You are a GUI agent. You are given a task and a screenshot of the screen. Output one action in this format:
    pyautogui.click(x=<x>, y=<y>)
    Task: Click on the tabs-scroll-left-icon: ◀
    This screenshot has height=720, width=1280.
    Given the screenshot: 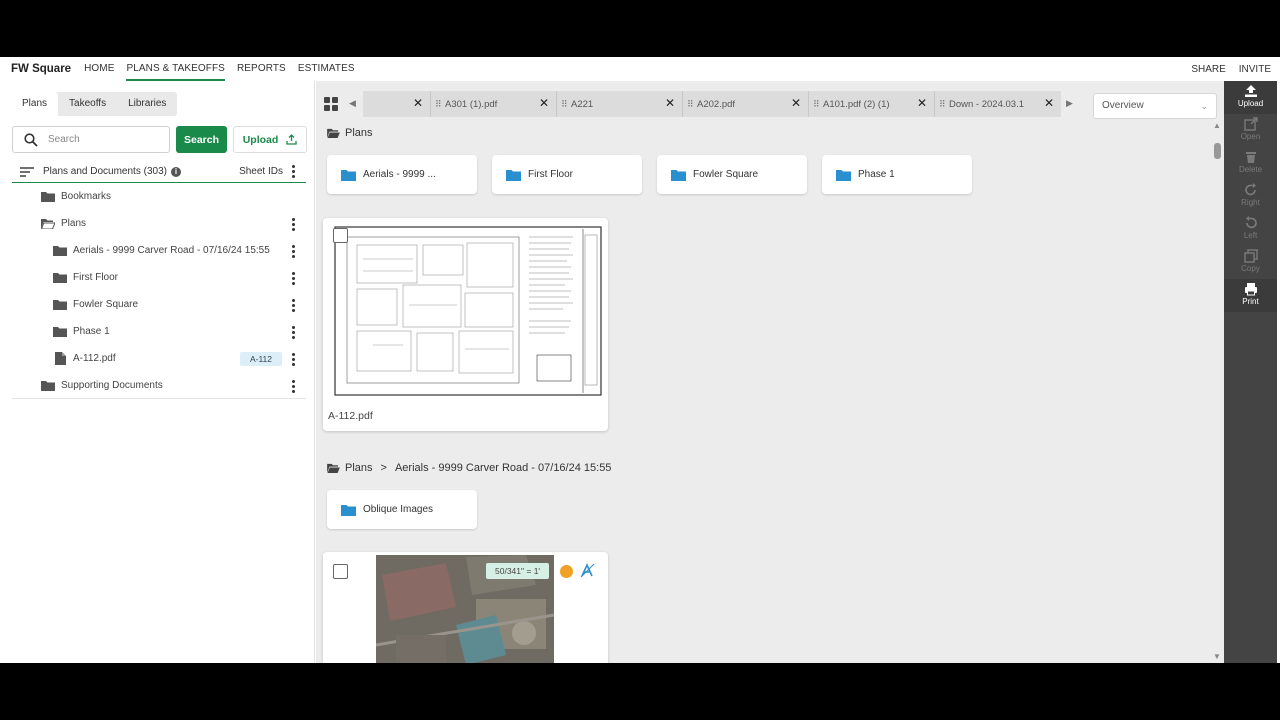 What is the action you would take?
    pyautogui.click(x=352, y=103)
    